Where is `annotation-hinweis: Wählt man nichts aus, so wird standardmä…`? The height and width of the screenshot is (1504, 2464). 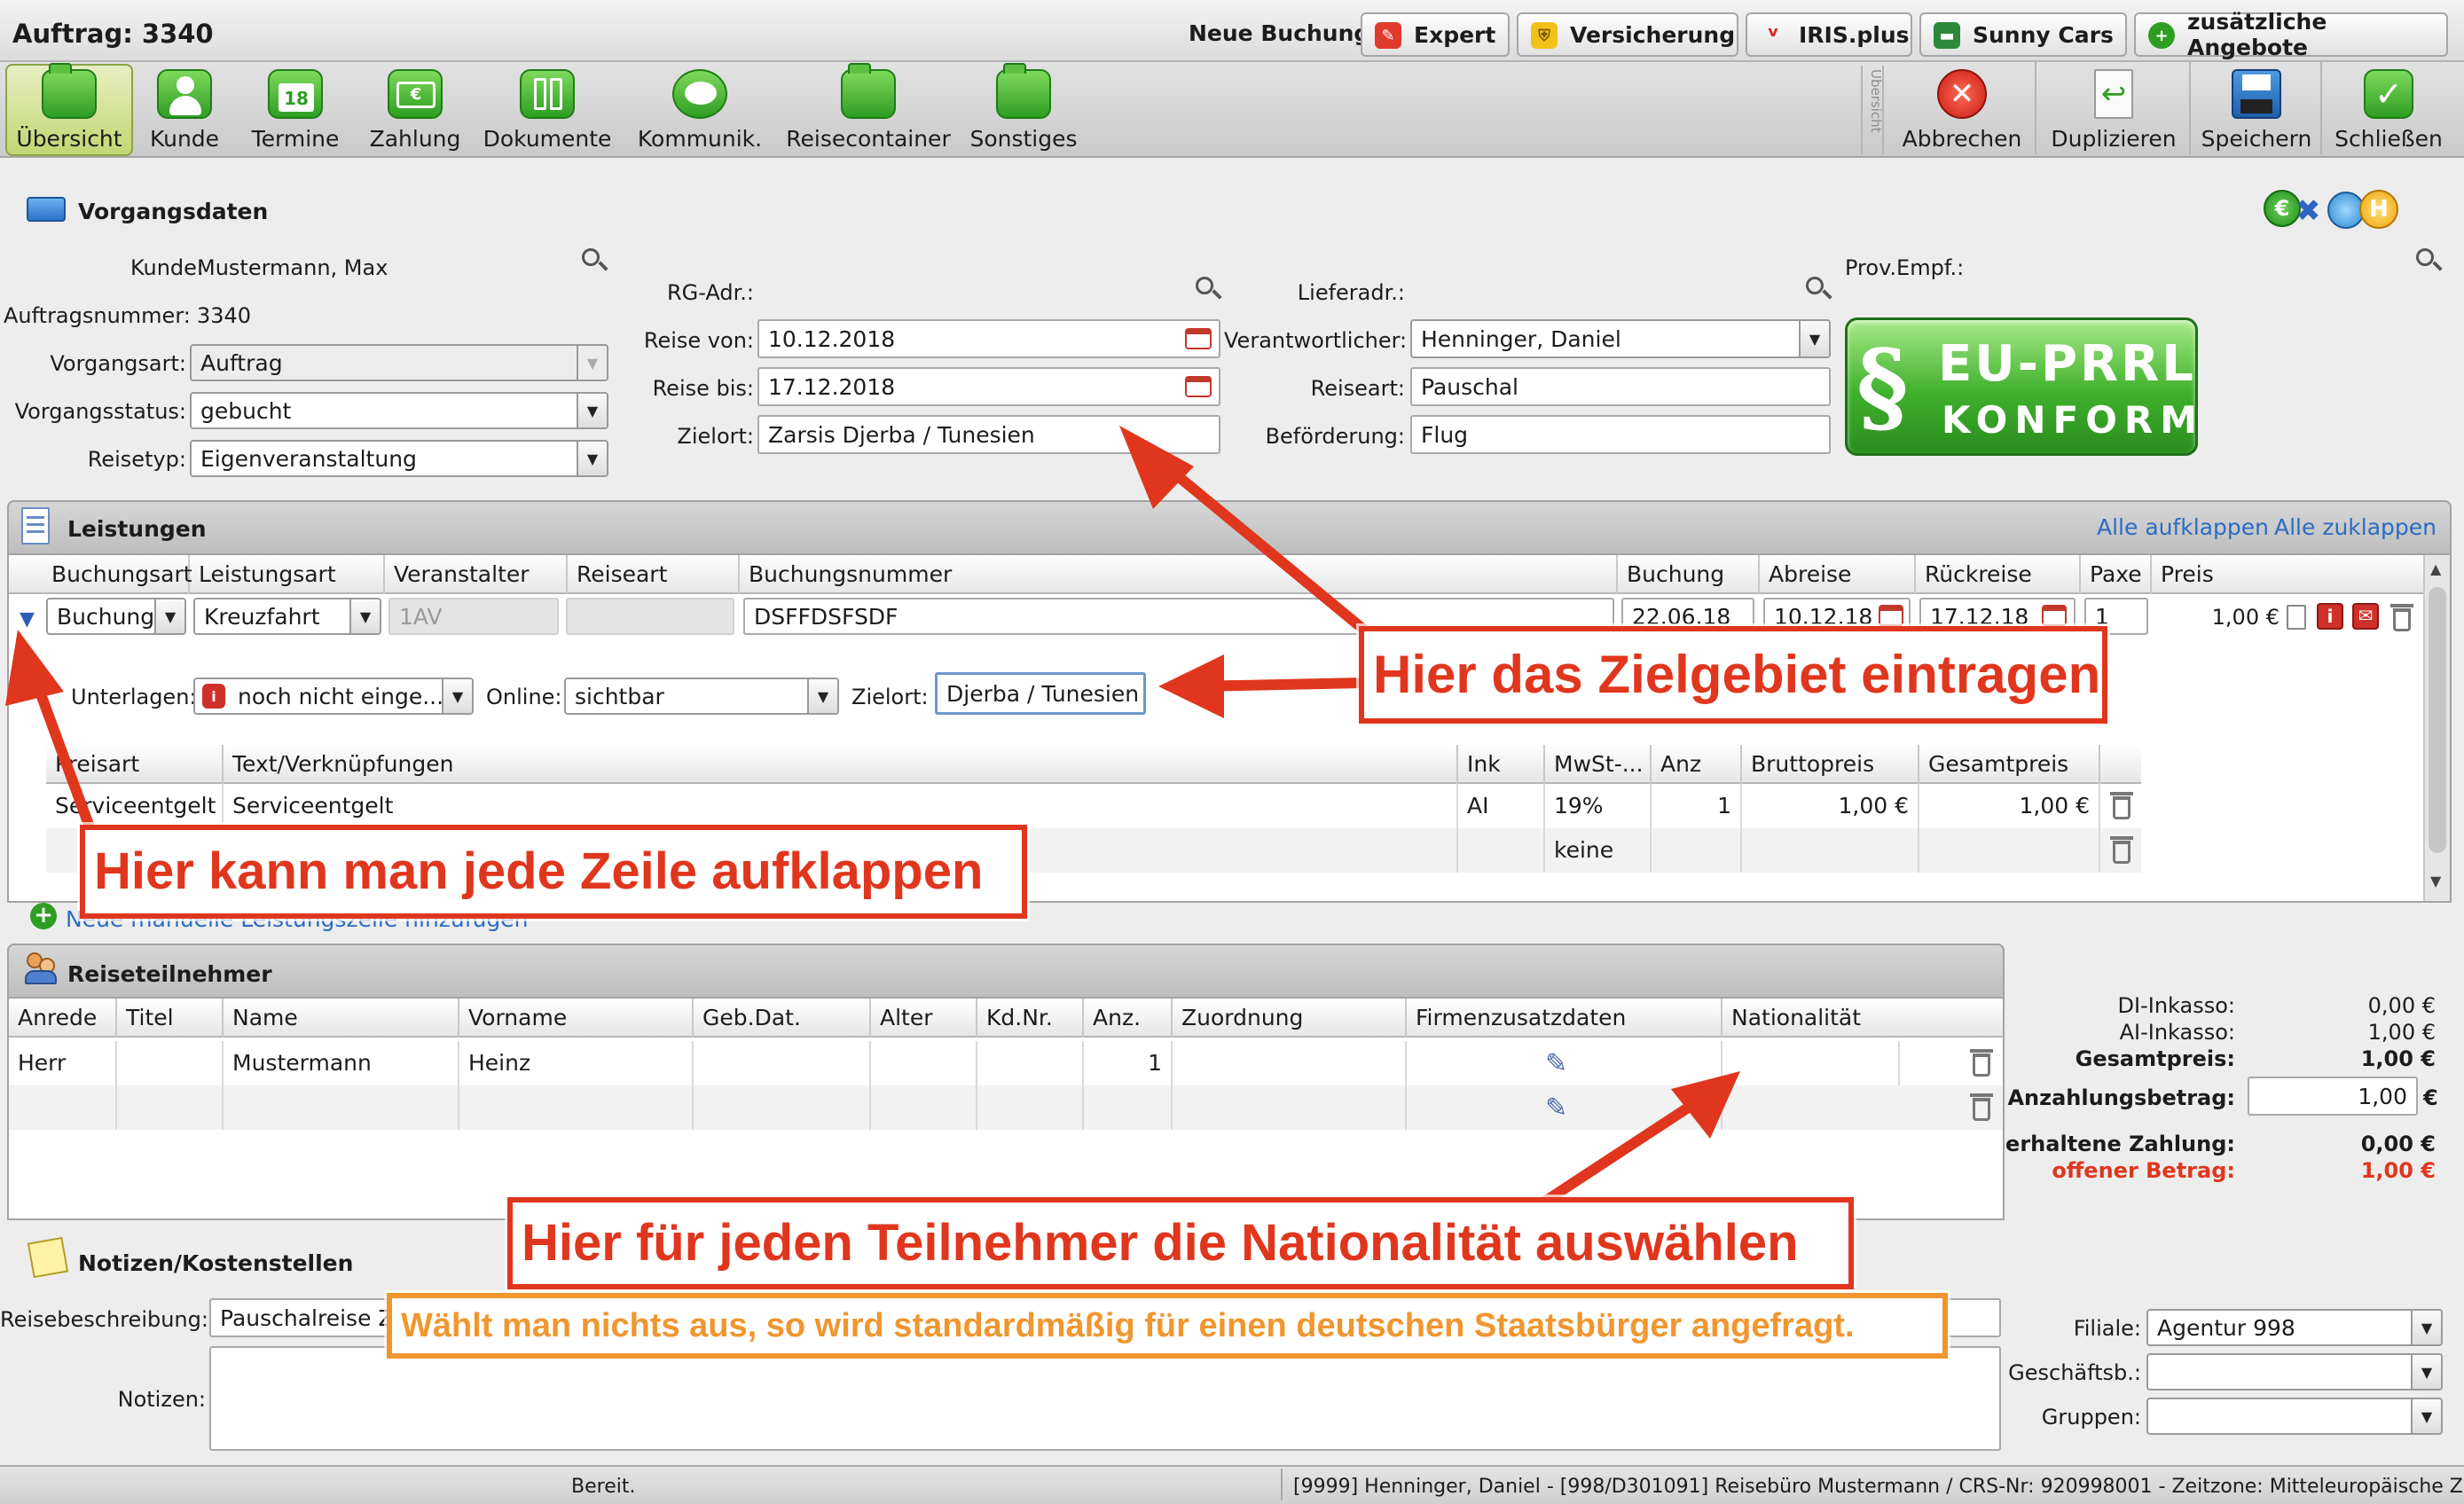 annotation-hinweis: Wählt man nichts aus, so wird standardmä… is located at coordinates (1167, 1326).